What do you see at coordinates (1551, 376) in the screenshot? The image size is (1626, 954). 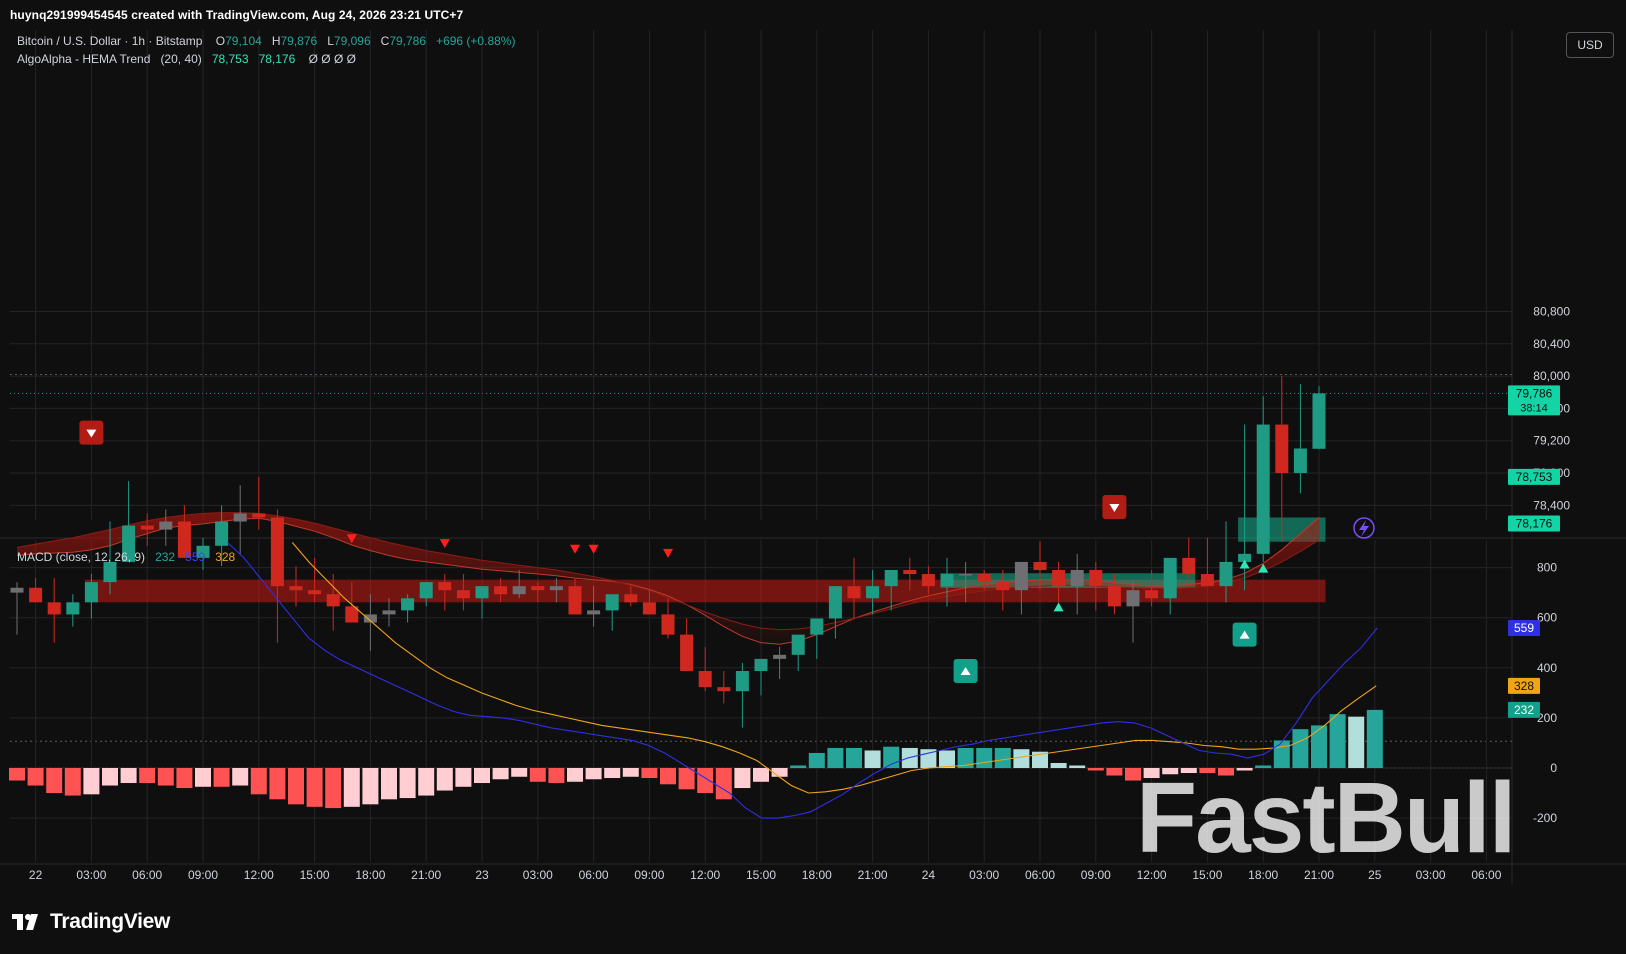 I see `price-axis-tick: 80,000` at bounding box center [1551, 376].